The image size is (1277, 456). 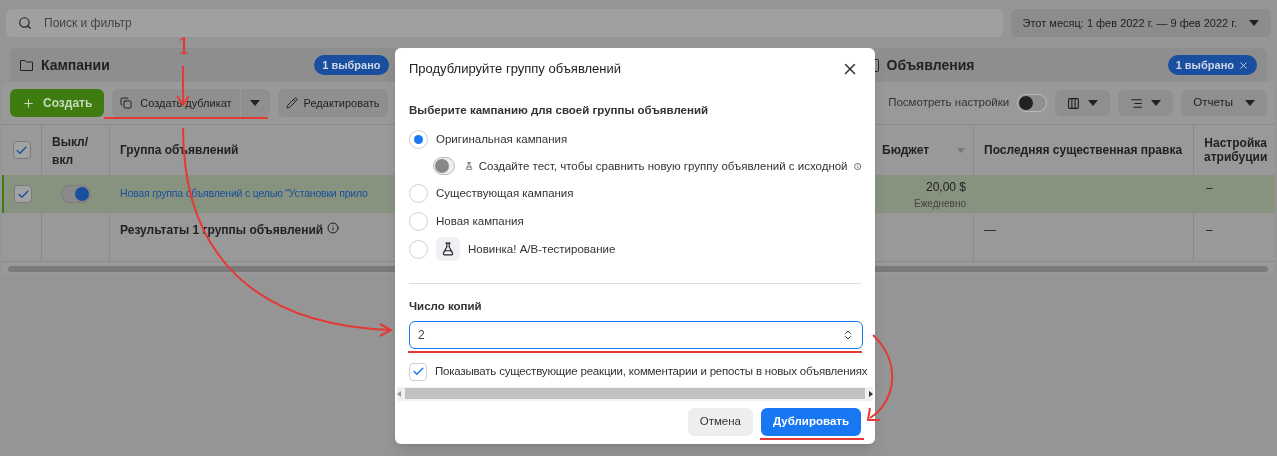 What do you see at coordinates (502, 139) in the screenshot?
I see `option-label: Оригинальная кампания` at bounding box center [502, 139].